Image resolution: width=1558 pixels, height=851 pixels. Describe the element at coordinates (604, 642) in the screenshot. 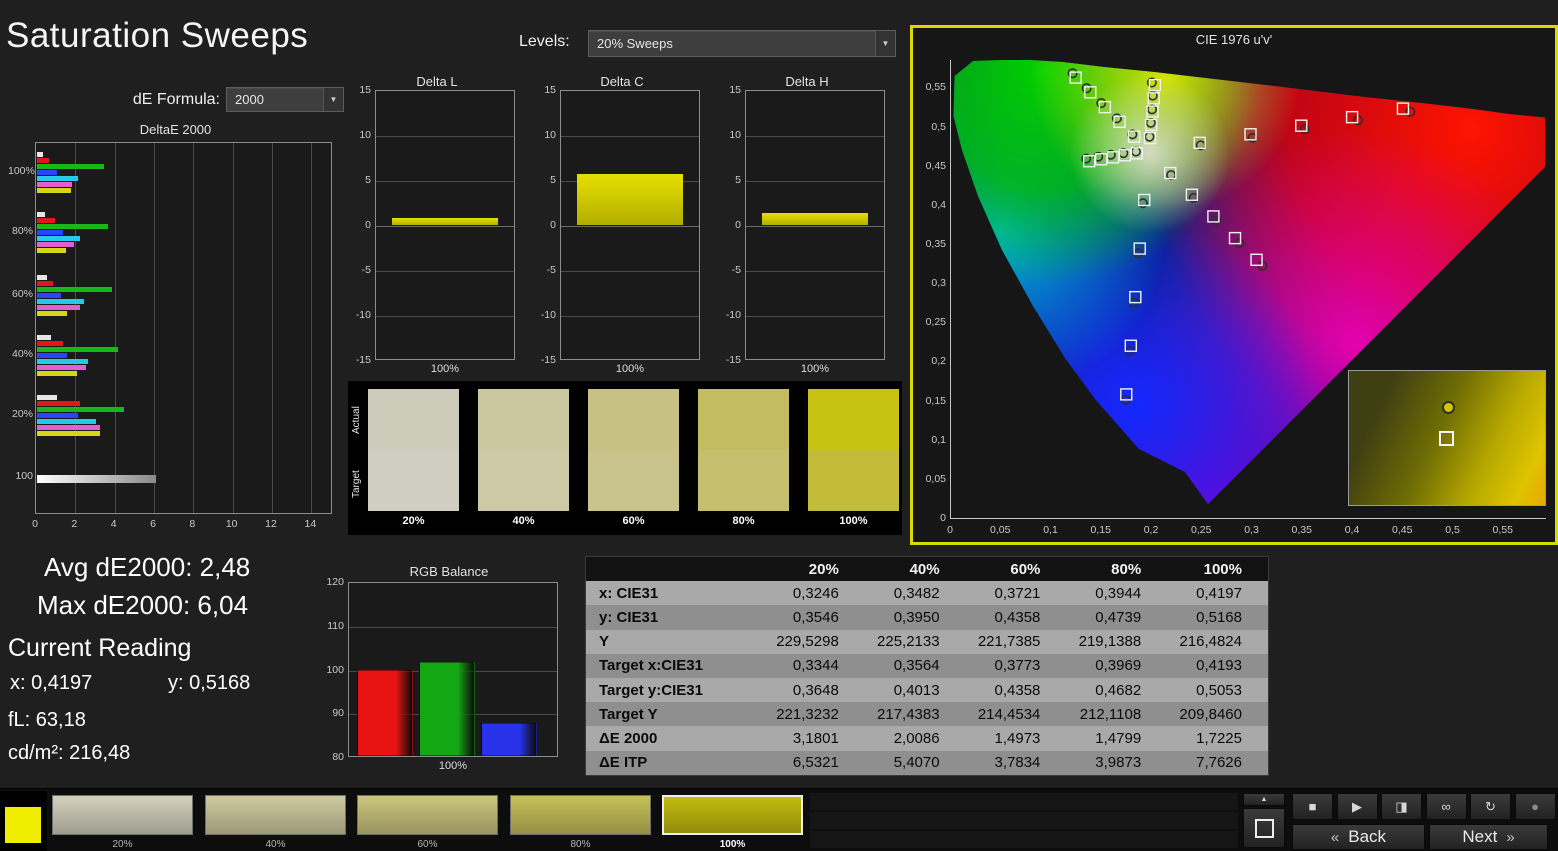

I see `row-label: Y` at that location.